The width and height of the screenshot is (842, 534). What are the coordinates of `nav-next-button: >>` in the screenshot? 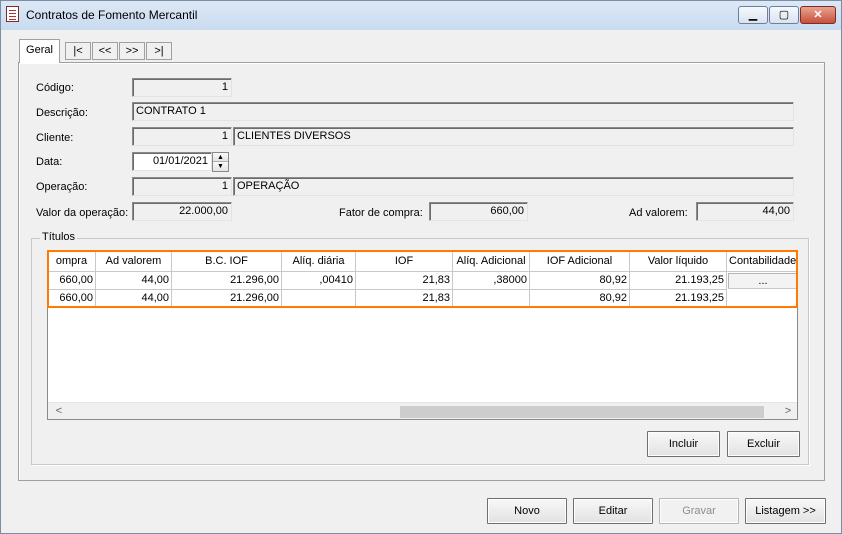 It's located at (132, 51).